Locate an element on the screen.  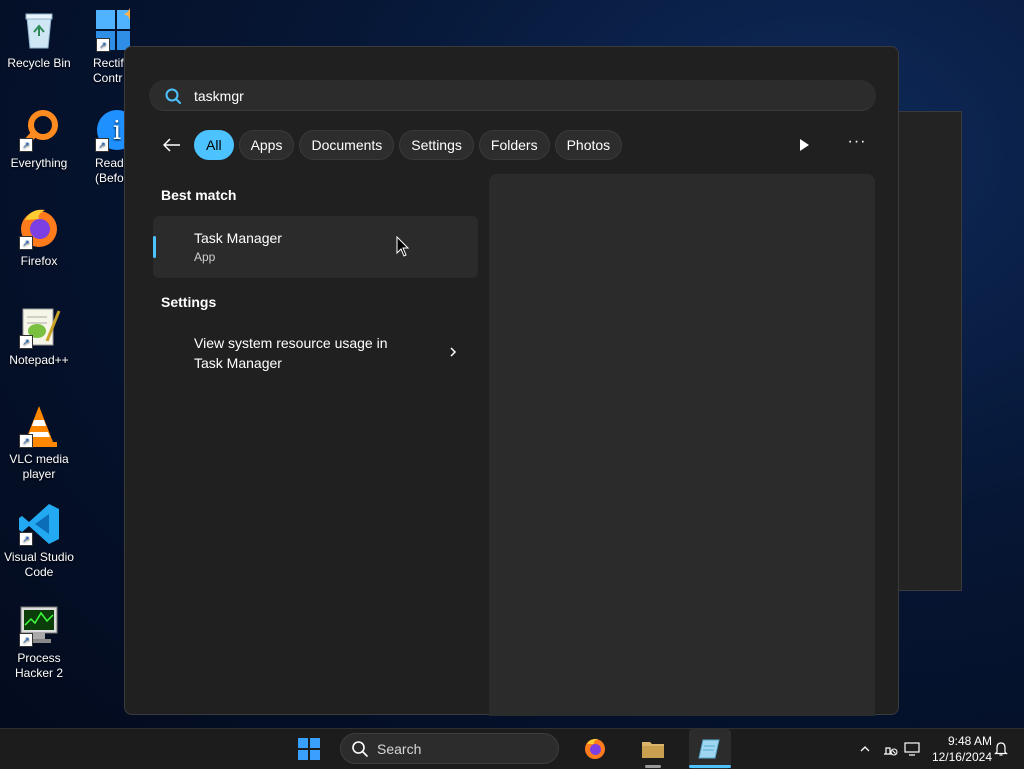
process-hacker-icon: ↗ is located at coordinates (39, 625).